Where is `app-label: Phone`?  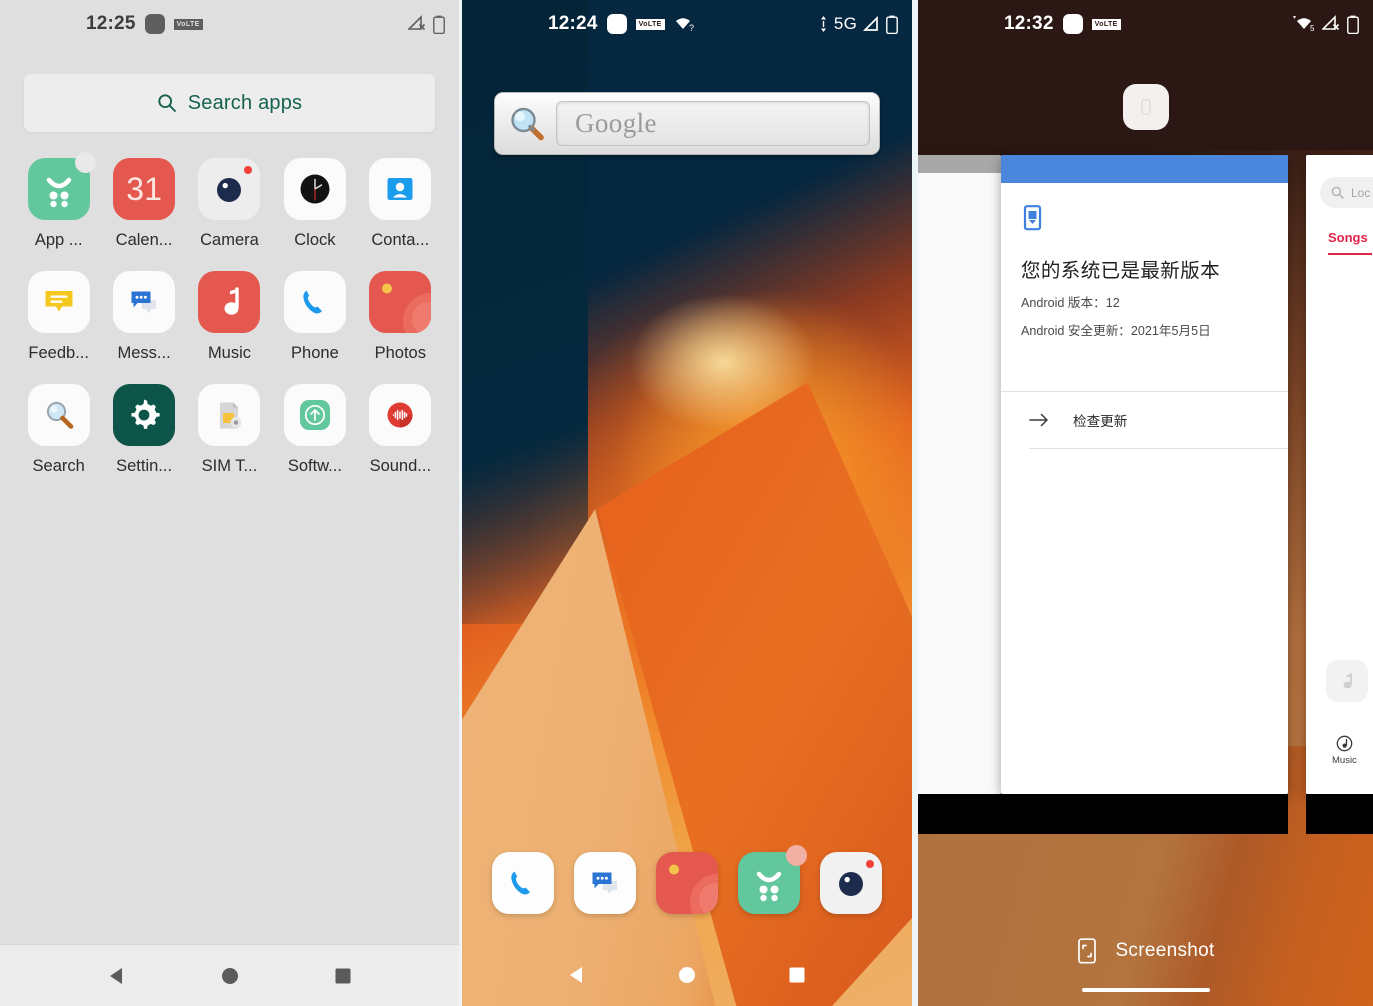
app-label: Phone is located at coordinates (315, 353).